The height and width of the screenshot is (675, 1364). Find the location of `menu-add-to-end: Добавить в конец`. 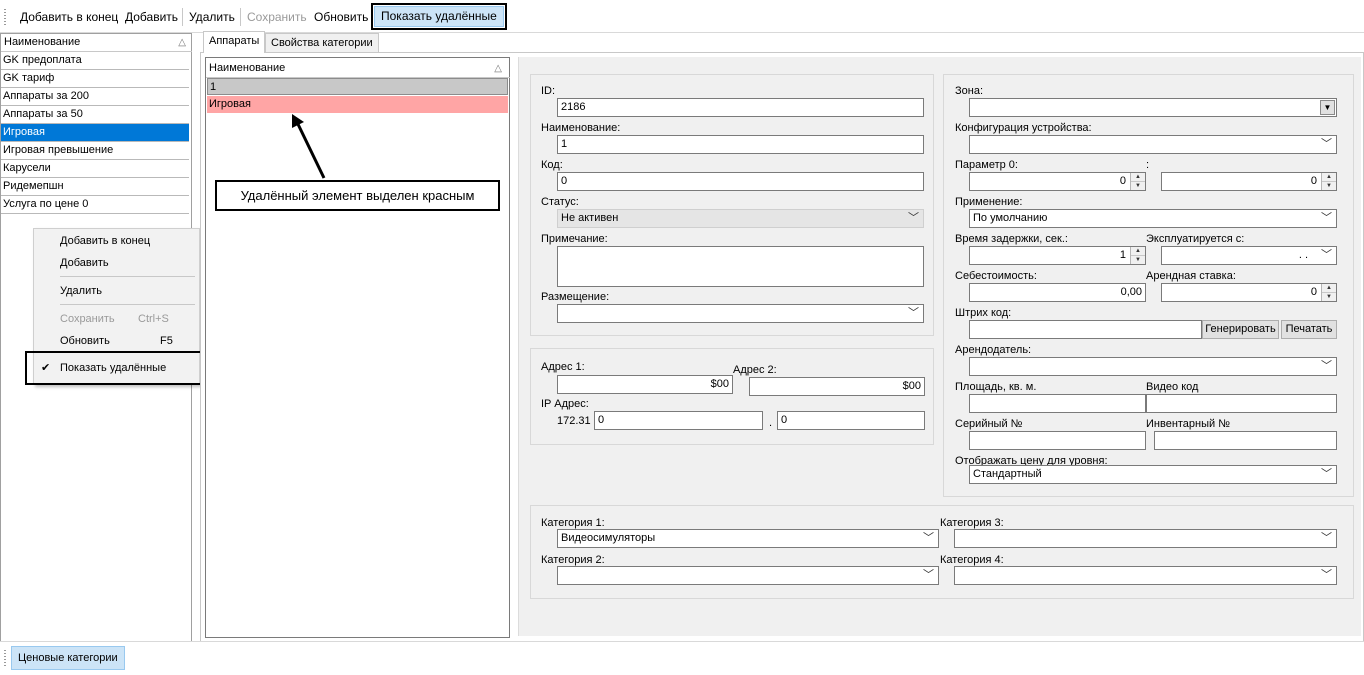

menu-add-to-end: Добавить в конец is located at coordinates (116, 241).